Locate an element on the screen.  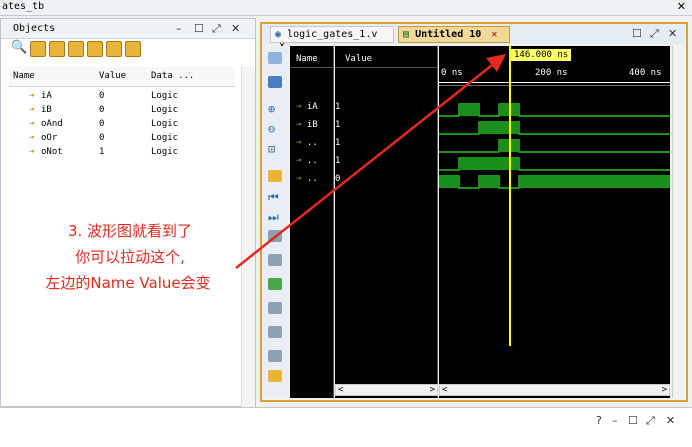
bottom-panel: ? – ☐ ⤢ ✕ is located at coordinates (346, 427).